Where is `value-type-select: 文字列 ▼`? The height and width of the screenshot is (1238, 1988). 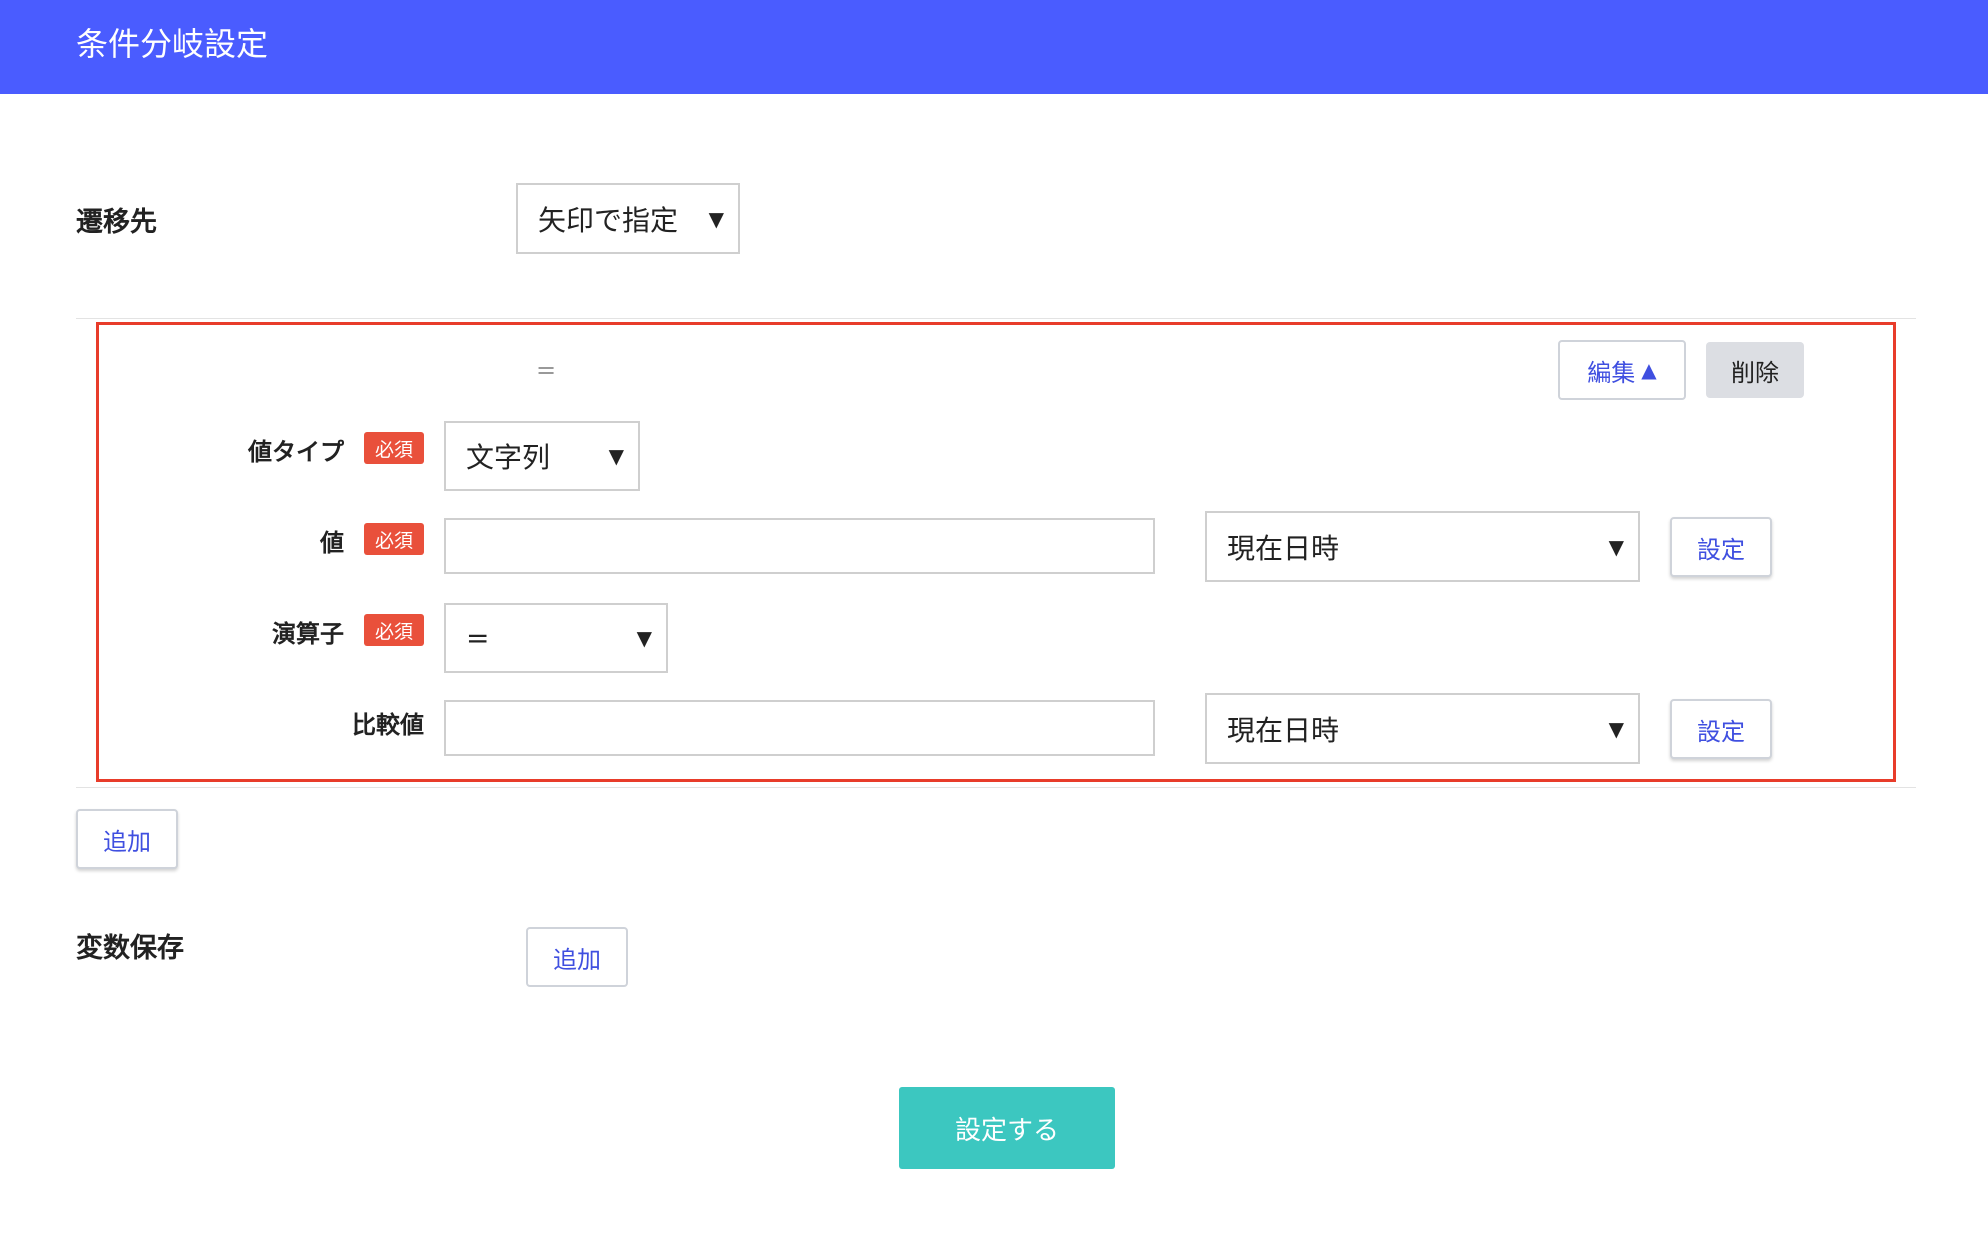
value-type-select: 文字列 ▼ is located at coordinates (542, 456).